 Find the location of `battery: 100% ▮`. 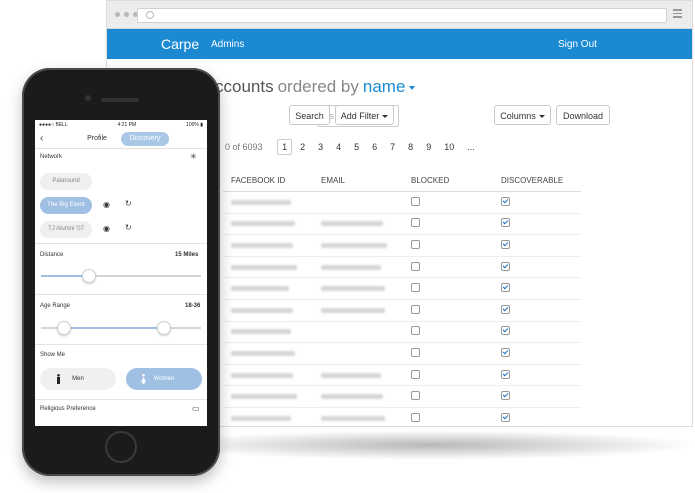

battery: 100% ▮ is located at coordinates (194, 125).